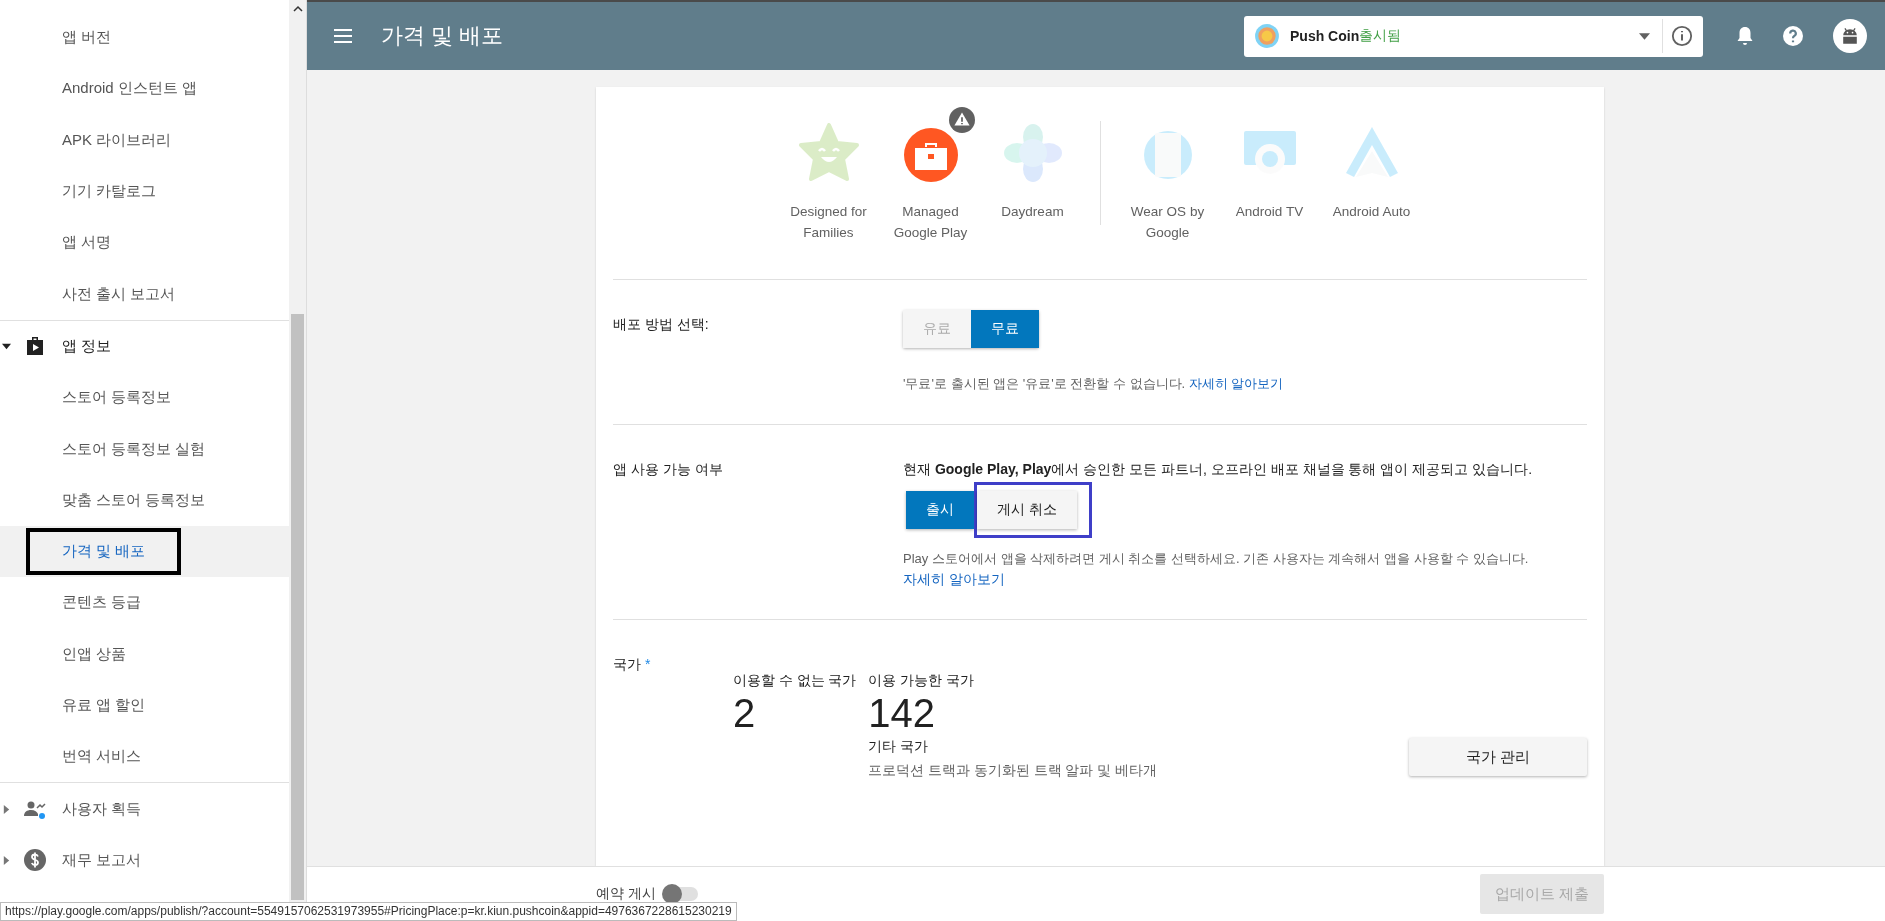 The image size is (1885, 921). I want to click on stat-value: 2, so click(745, 713).